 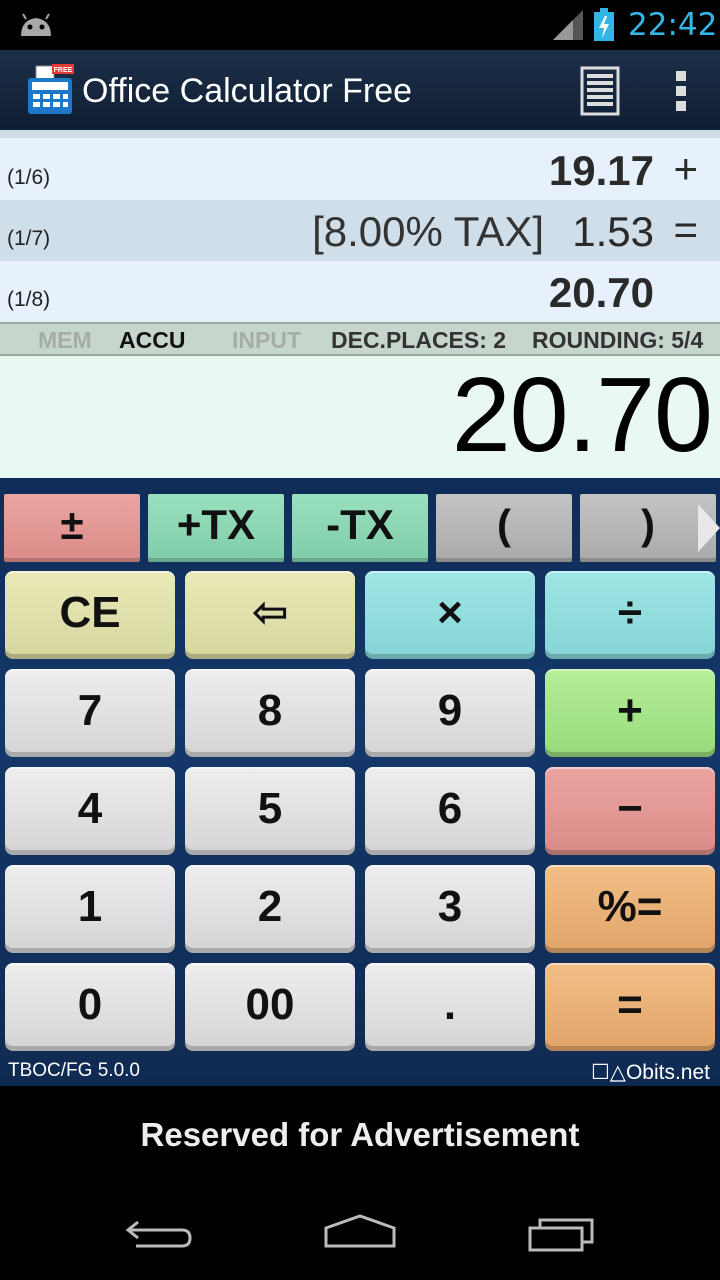 What do you see at coordinates (72, 528) in the screenshot?
I see `plus-minus-button: ±` at bounding box center [72, 528].